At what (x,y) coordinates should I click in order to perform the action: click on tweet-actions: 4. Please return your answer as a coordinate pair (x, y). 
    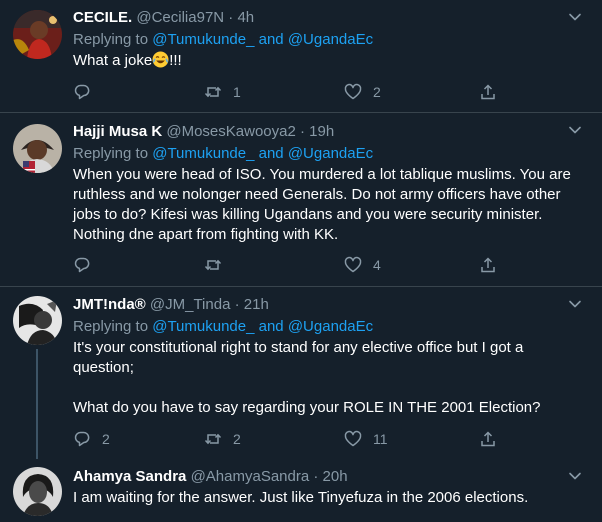
    Looking at the image, I should click on (313, 265).